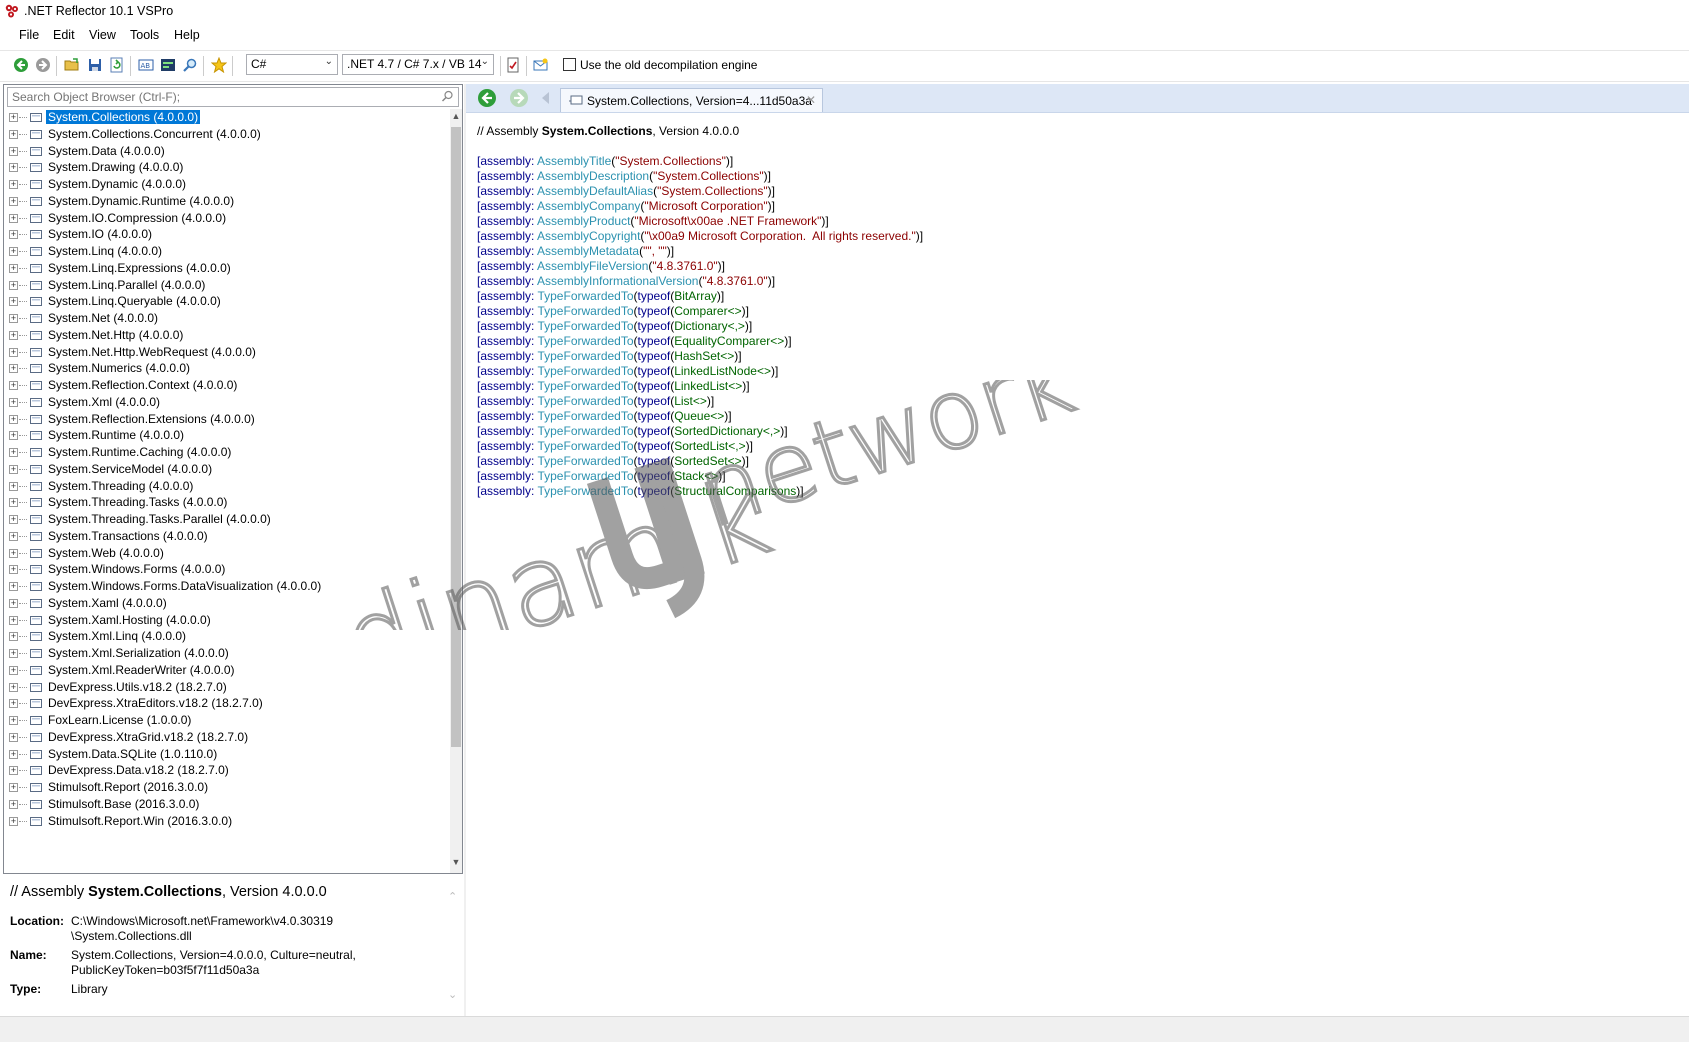  I want to click on tree-node: + System.IO (4.0.0.0), so click(224, 235).